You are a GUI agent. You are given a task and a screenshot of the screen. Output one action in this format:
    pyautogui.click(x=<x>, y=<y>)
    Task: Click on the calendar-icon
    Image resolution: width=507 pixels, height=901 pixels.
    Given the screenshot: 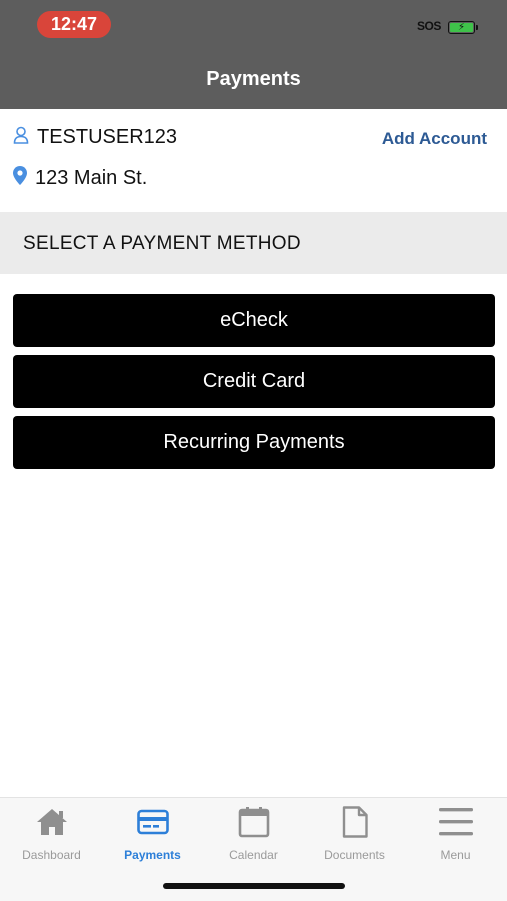 What is the action you would take?
    pyautogui.click(x=254, y=822)
    